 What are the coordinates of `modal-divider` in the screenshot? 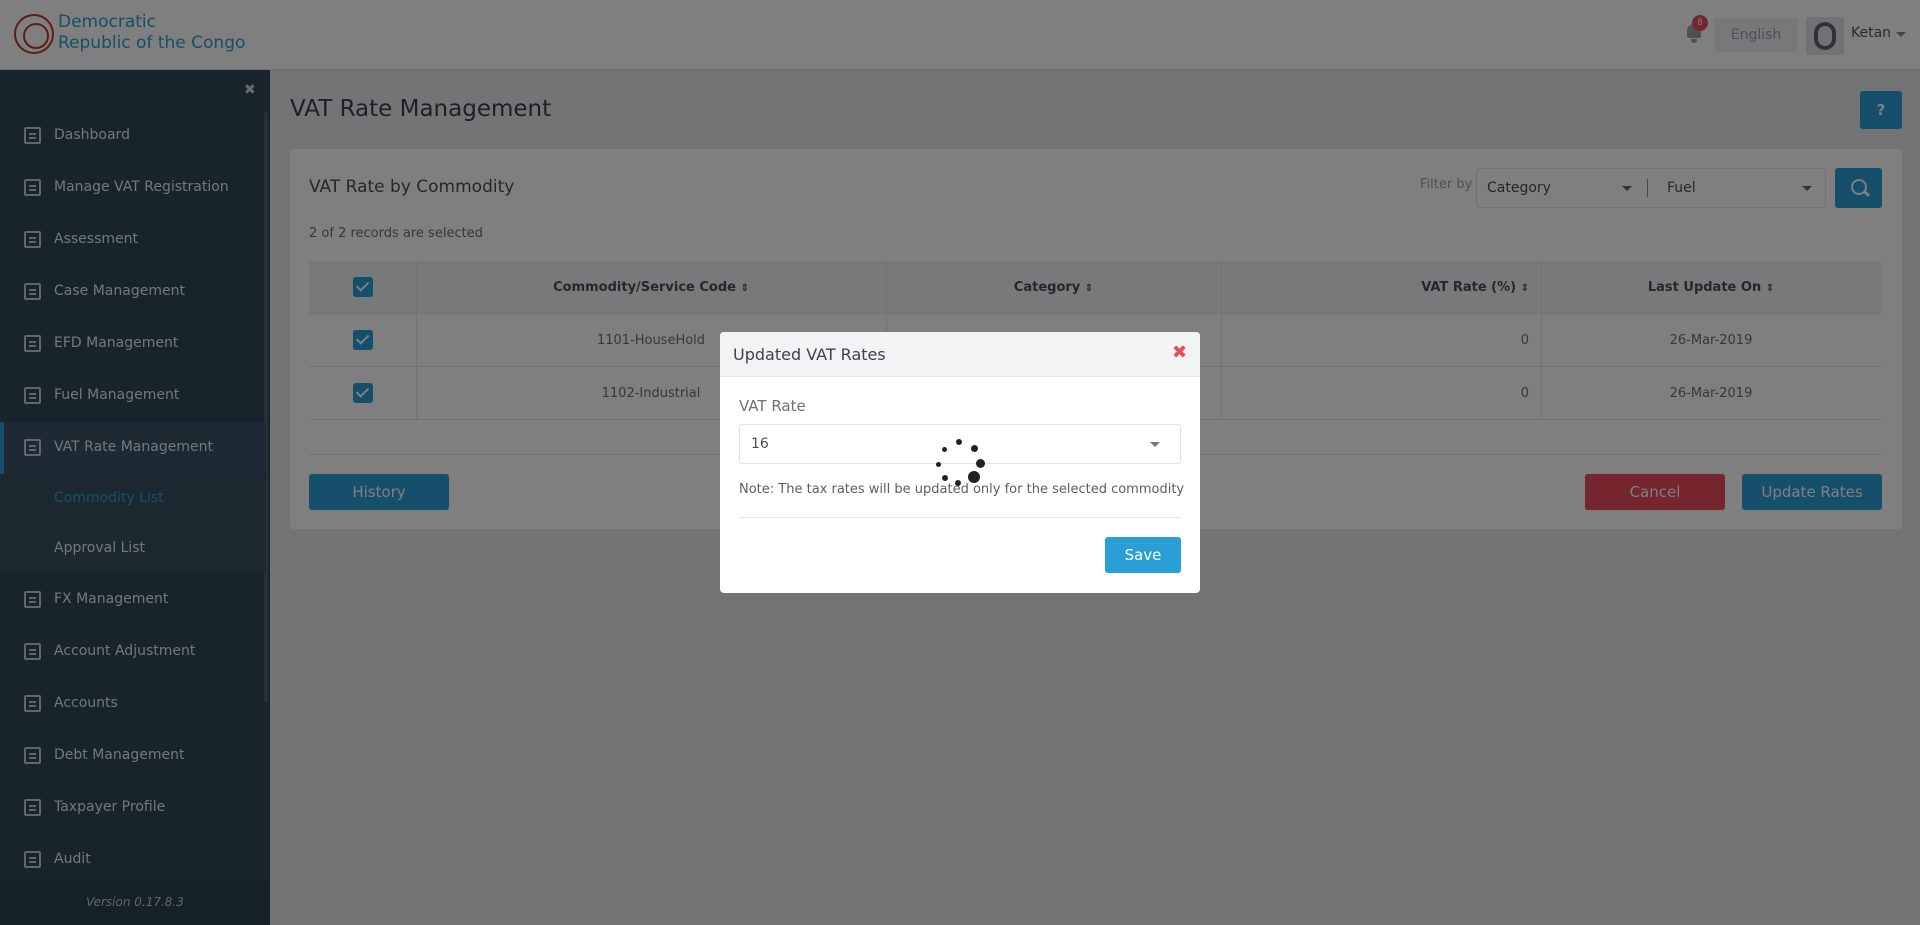 It's located at (960, 517).